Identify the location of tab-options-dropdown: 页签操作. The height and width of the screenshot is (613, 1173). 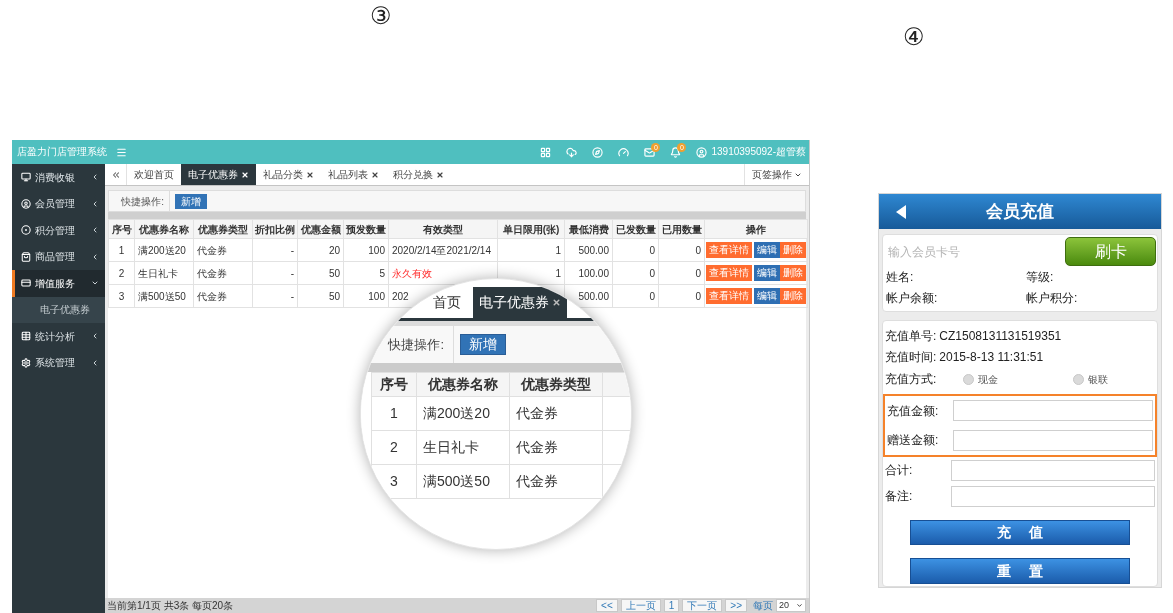
(776, 174).